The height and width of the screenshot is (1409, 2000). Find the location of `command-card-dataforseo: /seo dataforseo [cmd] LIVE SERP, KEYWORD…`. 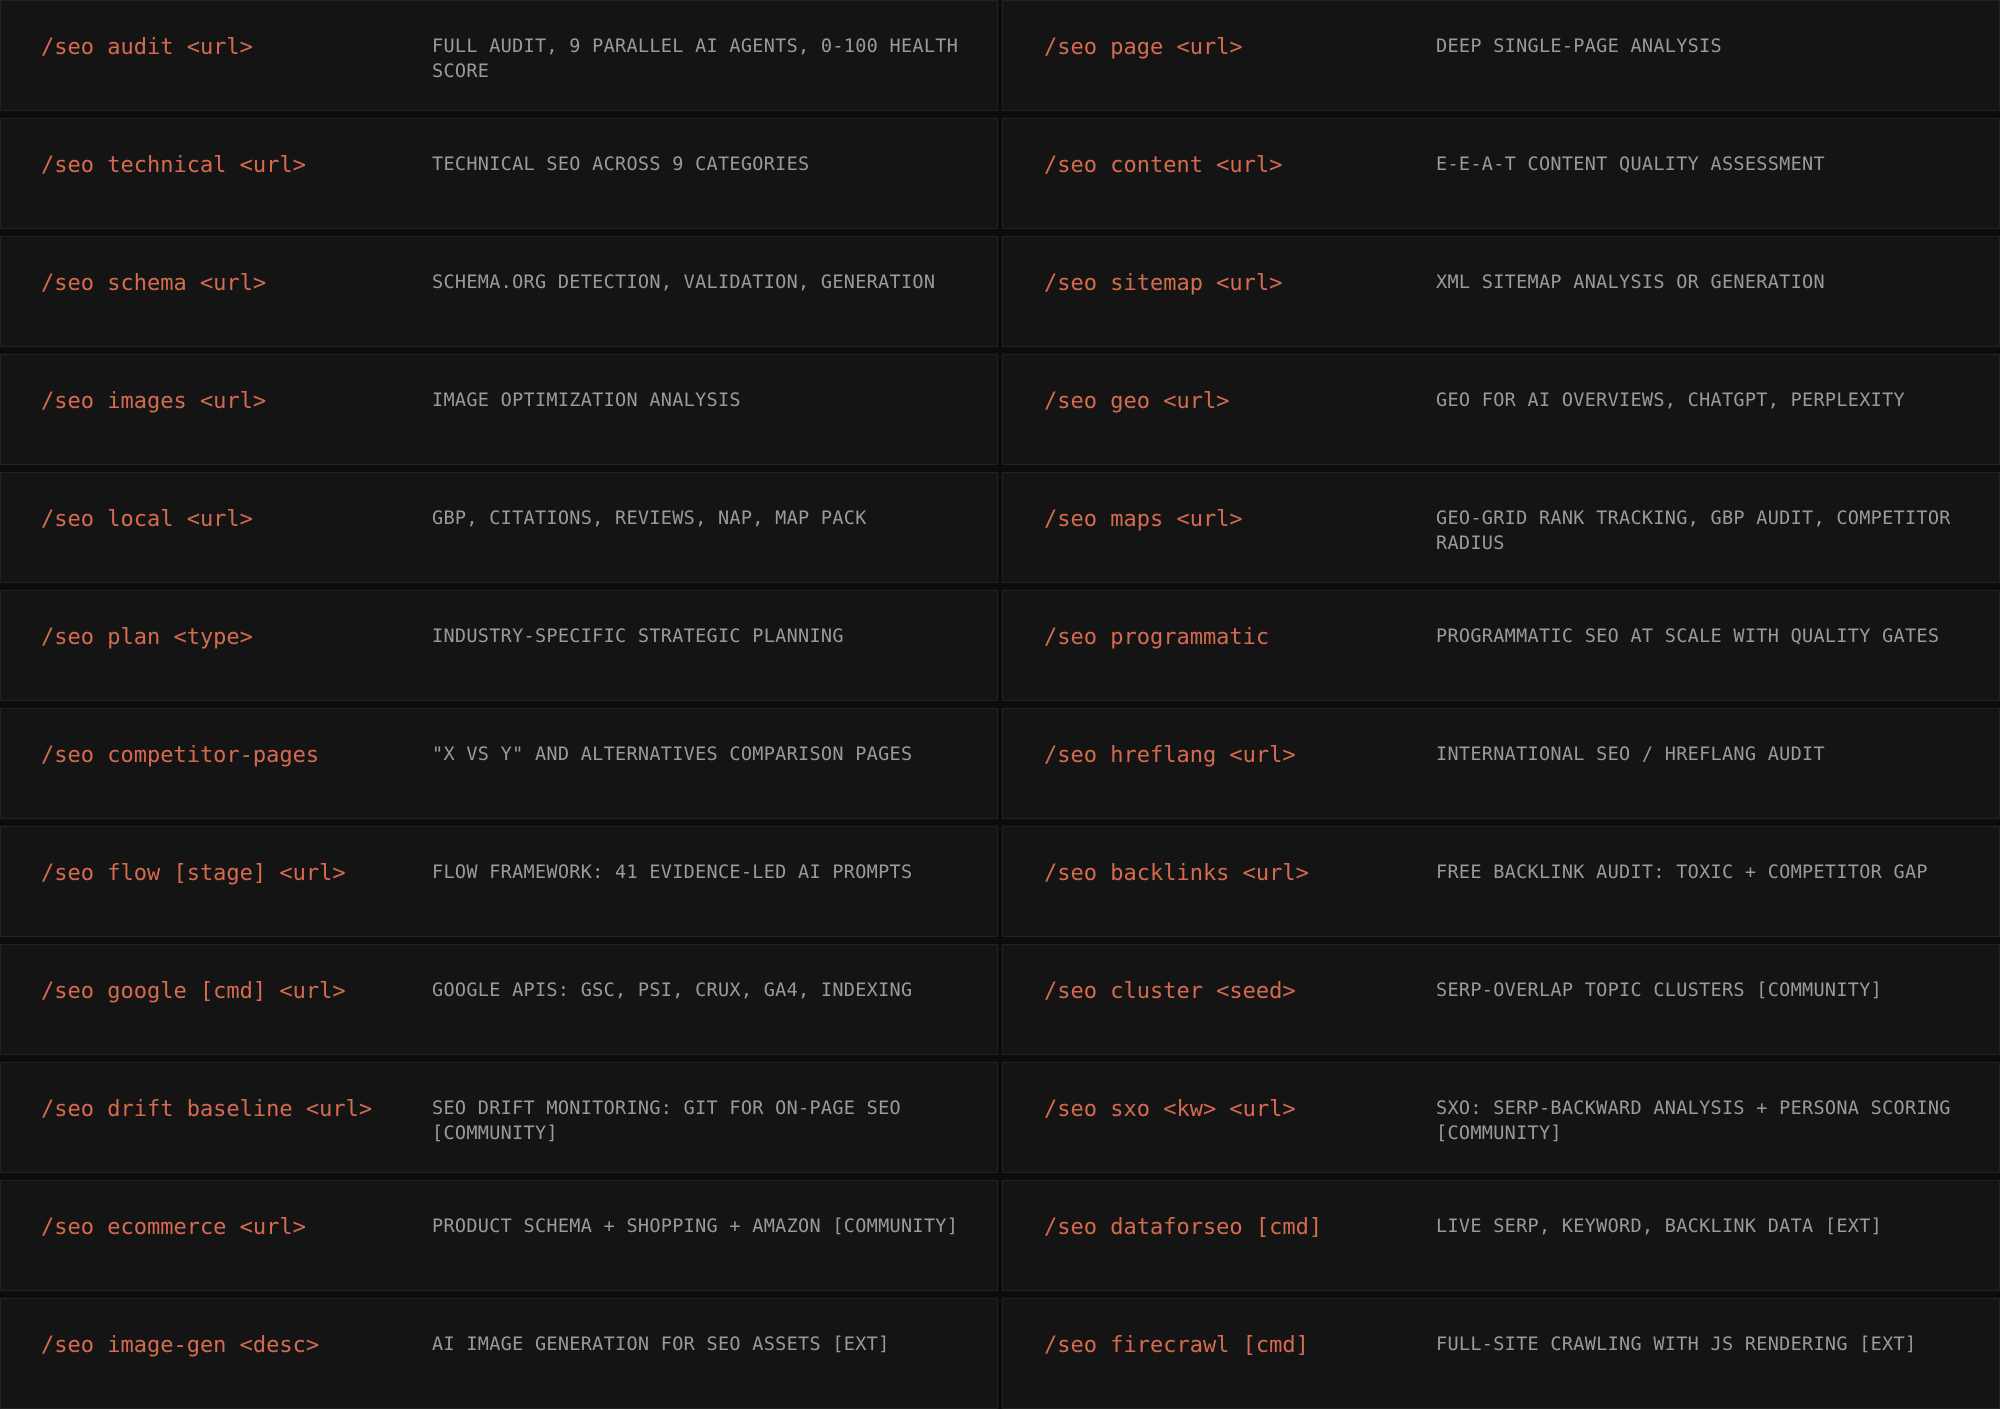

command-card-dataforseo: /seo dataforseo [cmd] LIVE SERP, KEYWORD… is located at coordinates (1501, 1235).